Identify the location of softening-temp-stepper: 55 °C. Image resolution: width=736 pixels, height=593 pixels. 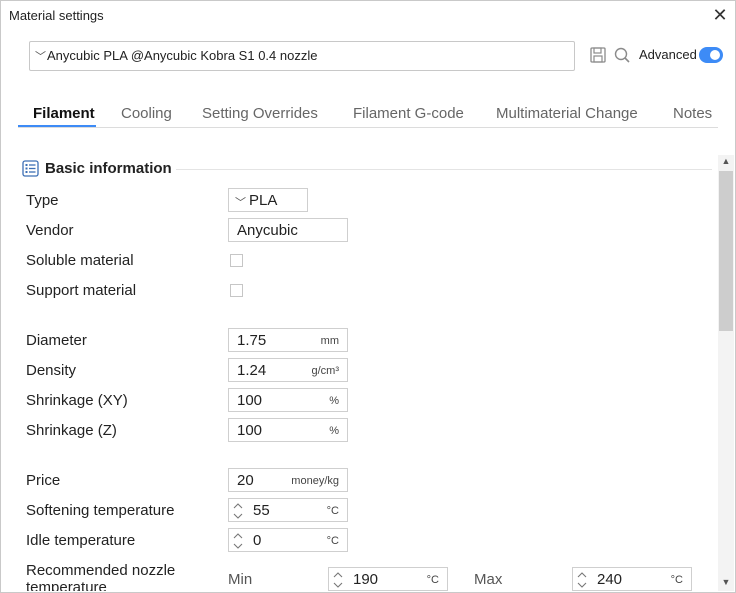
(288, 510).